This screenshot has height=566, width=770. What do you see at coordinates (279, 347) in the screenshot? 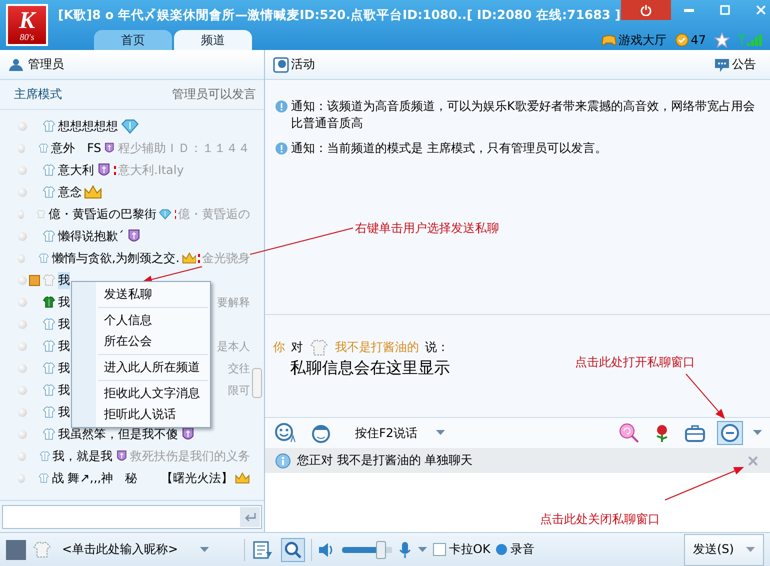
I see `sender-name: 你` at bounding box center [279, 347].